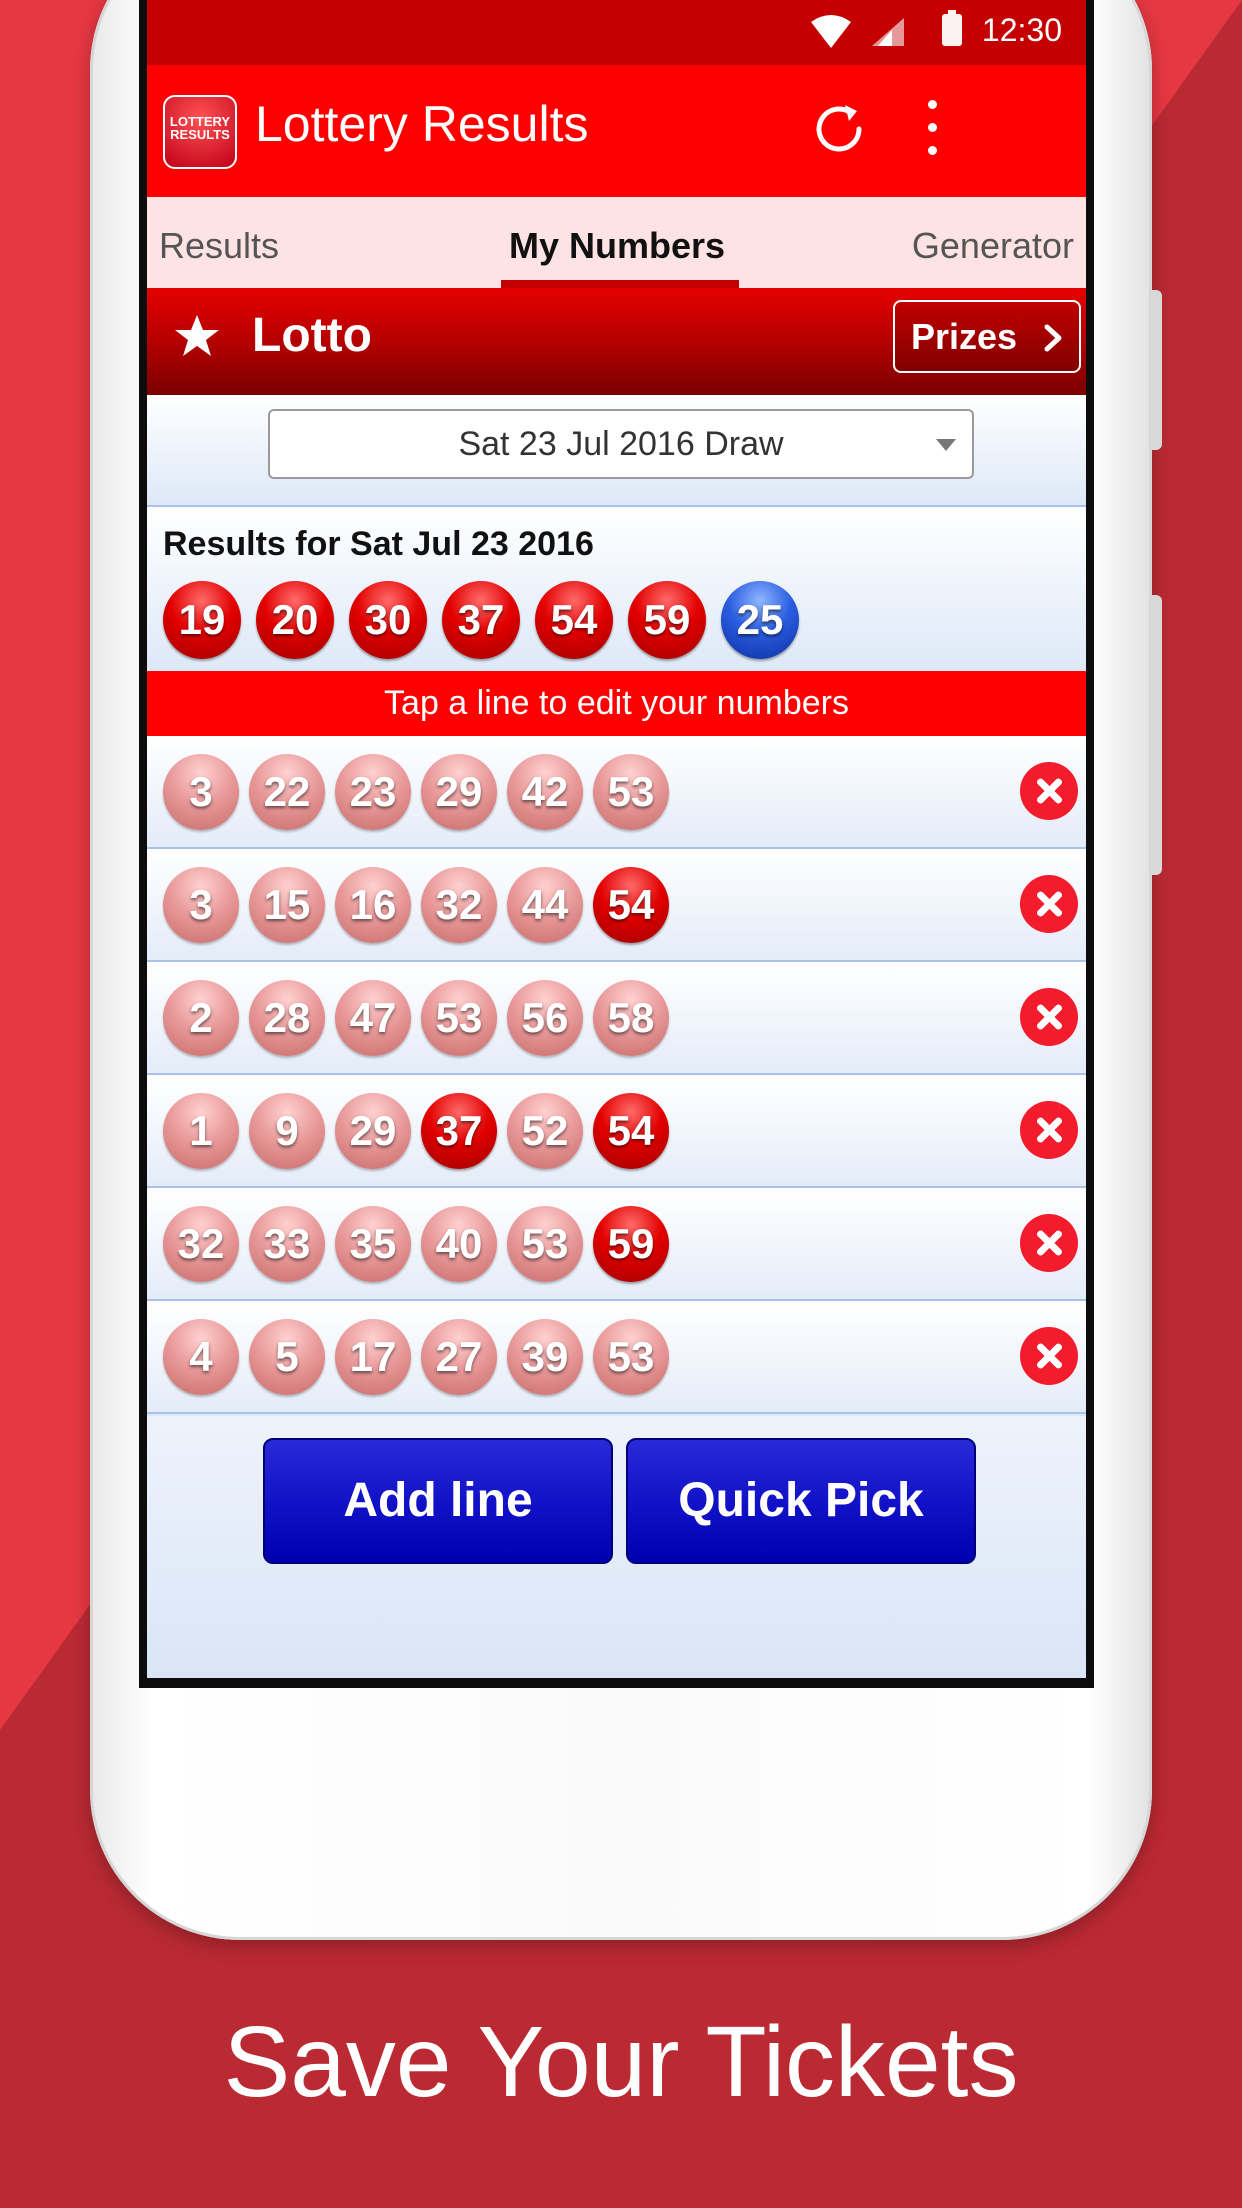  What do you see at coordinates (545, 905) in the screenshot?
I see `ticket-ball: 44` at bounding box center [545, 905].